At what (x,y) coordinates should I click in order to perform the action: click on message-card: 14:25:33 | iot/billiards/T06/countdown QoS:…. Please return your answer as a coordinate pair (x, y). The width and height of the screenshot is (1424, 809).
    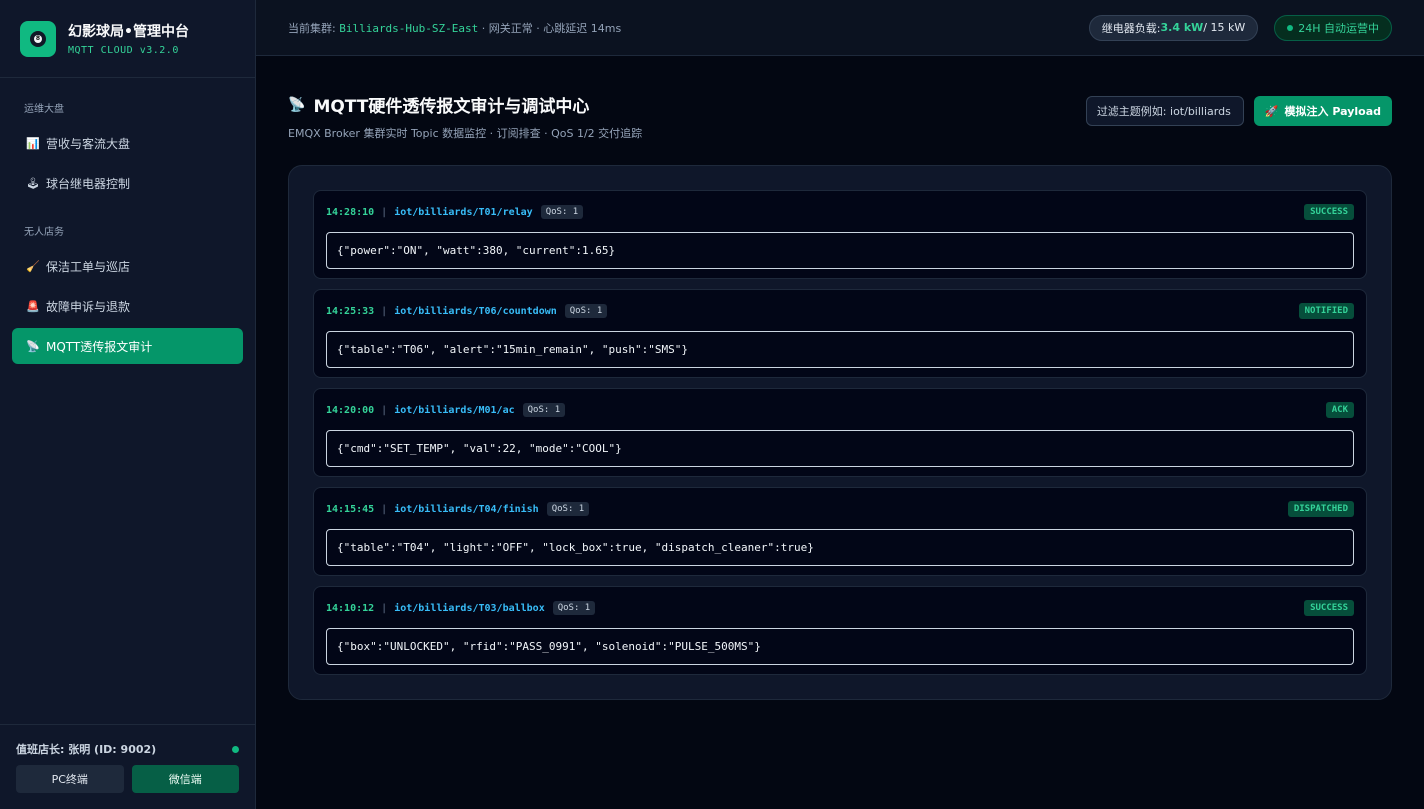
    Looking at the image, I should click on (840, 333).